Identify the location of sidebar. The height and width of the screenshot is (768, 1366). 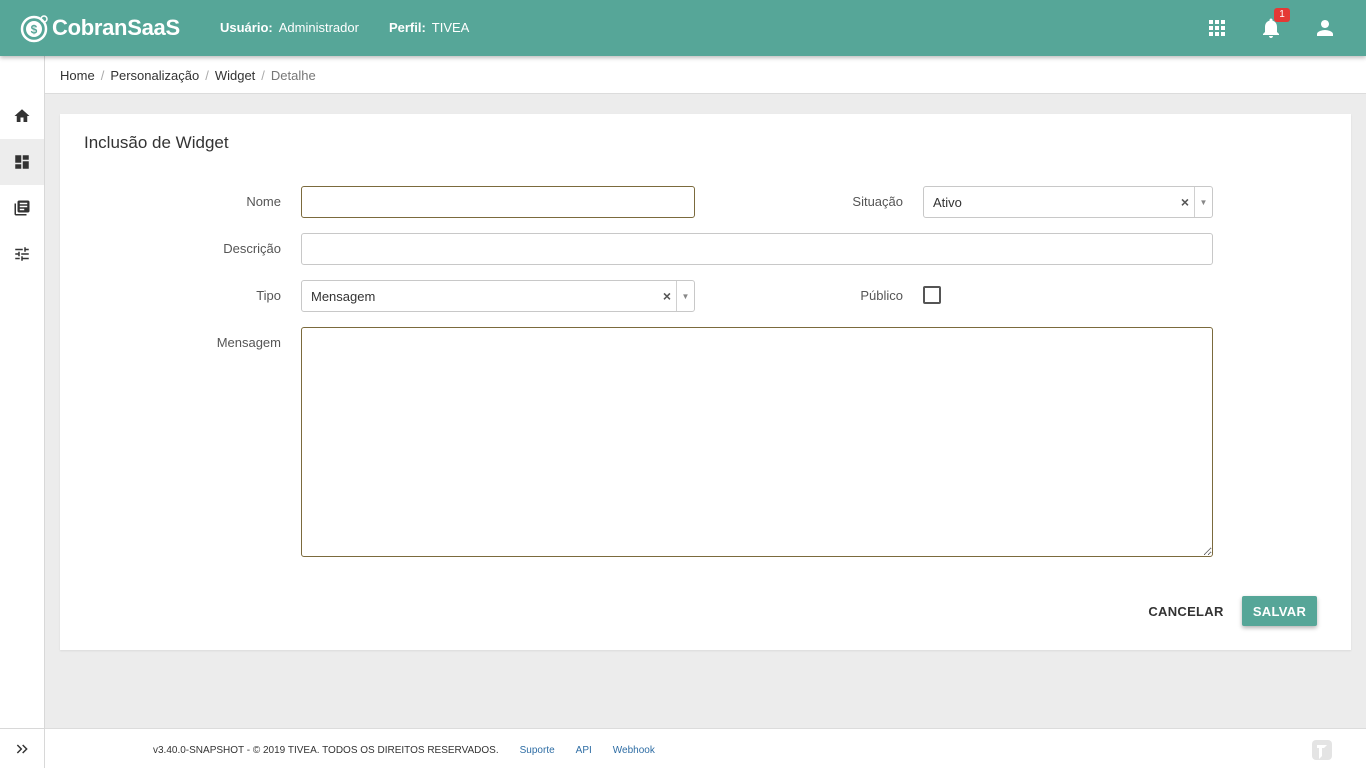
(22, 412).